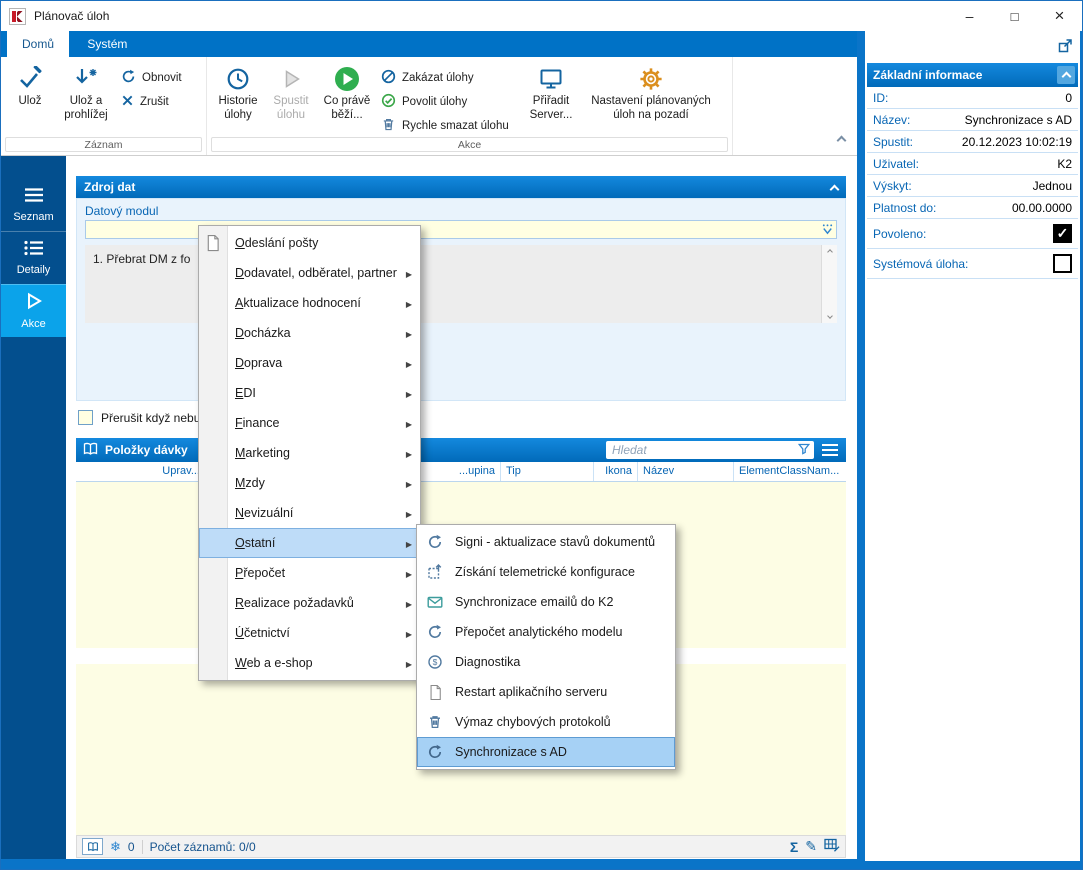 This screenshot has width=1083, height=870. Describe the element at coordinates (1062, 233) in the screenshot. I see `enabled-checkbox` at that location.